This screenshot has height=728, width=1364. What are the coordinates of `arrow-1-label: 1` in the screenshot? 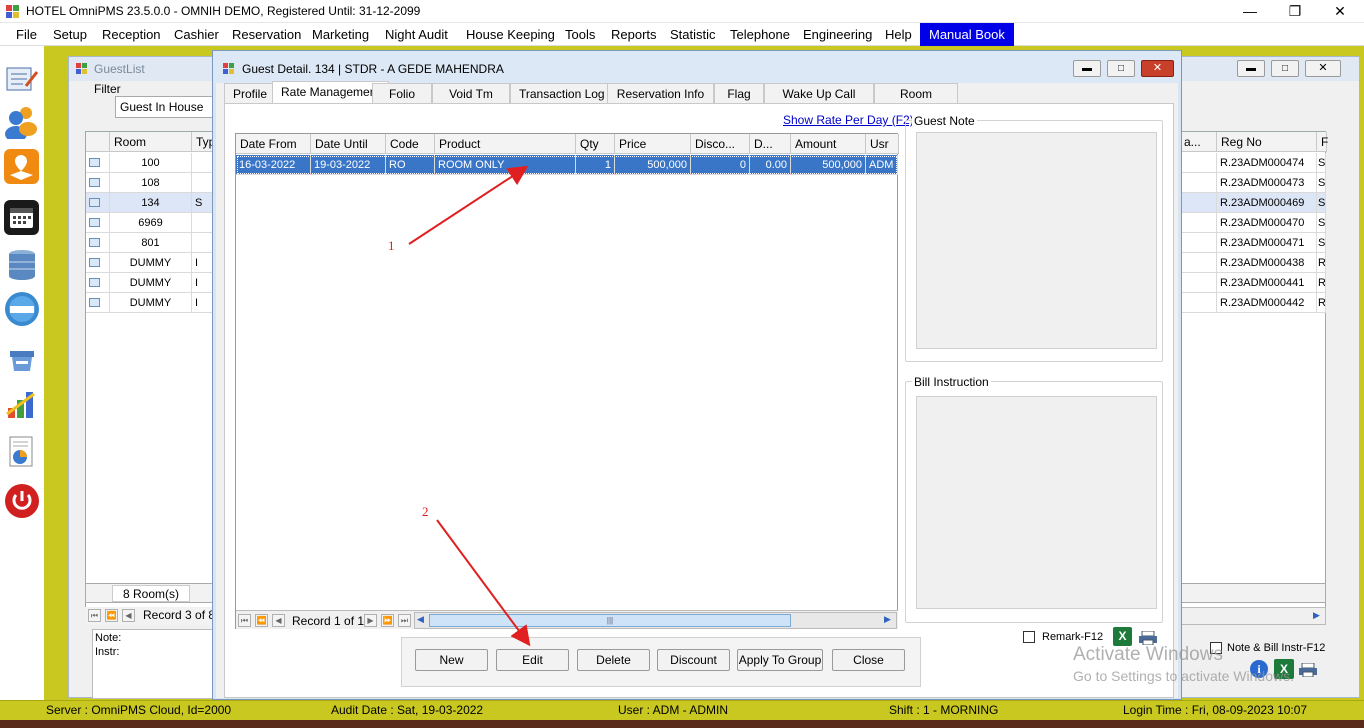 It's located at (391, 245).